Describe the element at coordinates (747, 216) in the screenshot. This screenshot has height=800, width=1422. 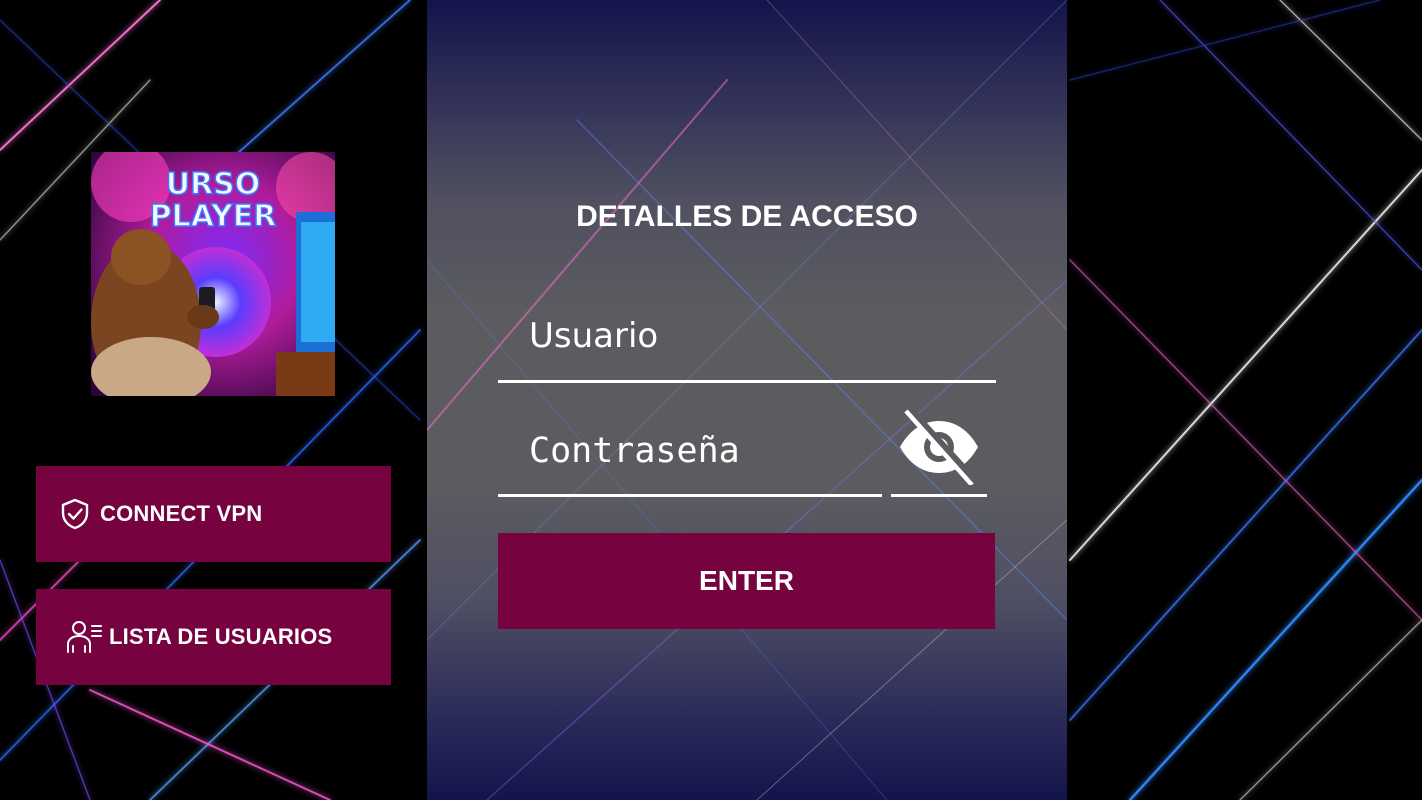
I see `login-title: DETALLES DE ACCESO` at that location.